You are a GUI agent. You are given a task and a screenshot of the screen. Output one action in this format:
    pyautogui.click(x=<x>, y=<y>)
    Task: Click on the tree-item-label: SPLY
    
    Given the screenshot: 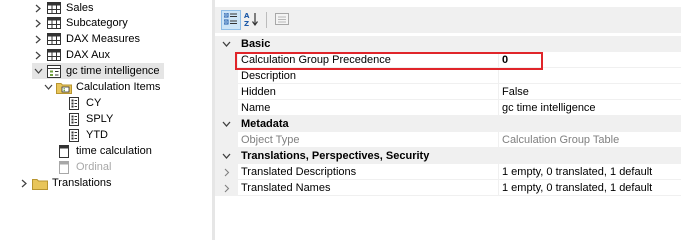 What is the action you would take?
    pyautogui.click(x=100, y=119)
    